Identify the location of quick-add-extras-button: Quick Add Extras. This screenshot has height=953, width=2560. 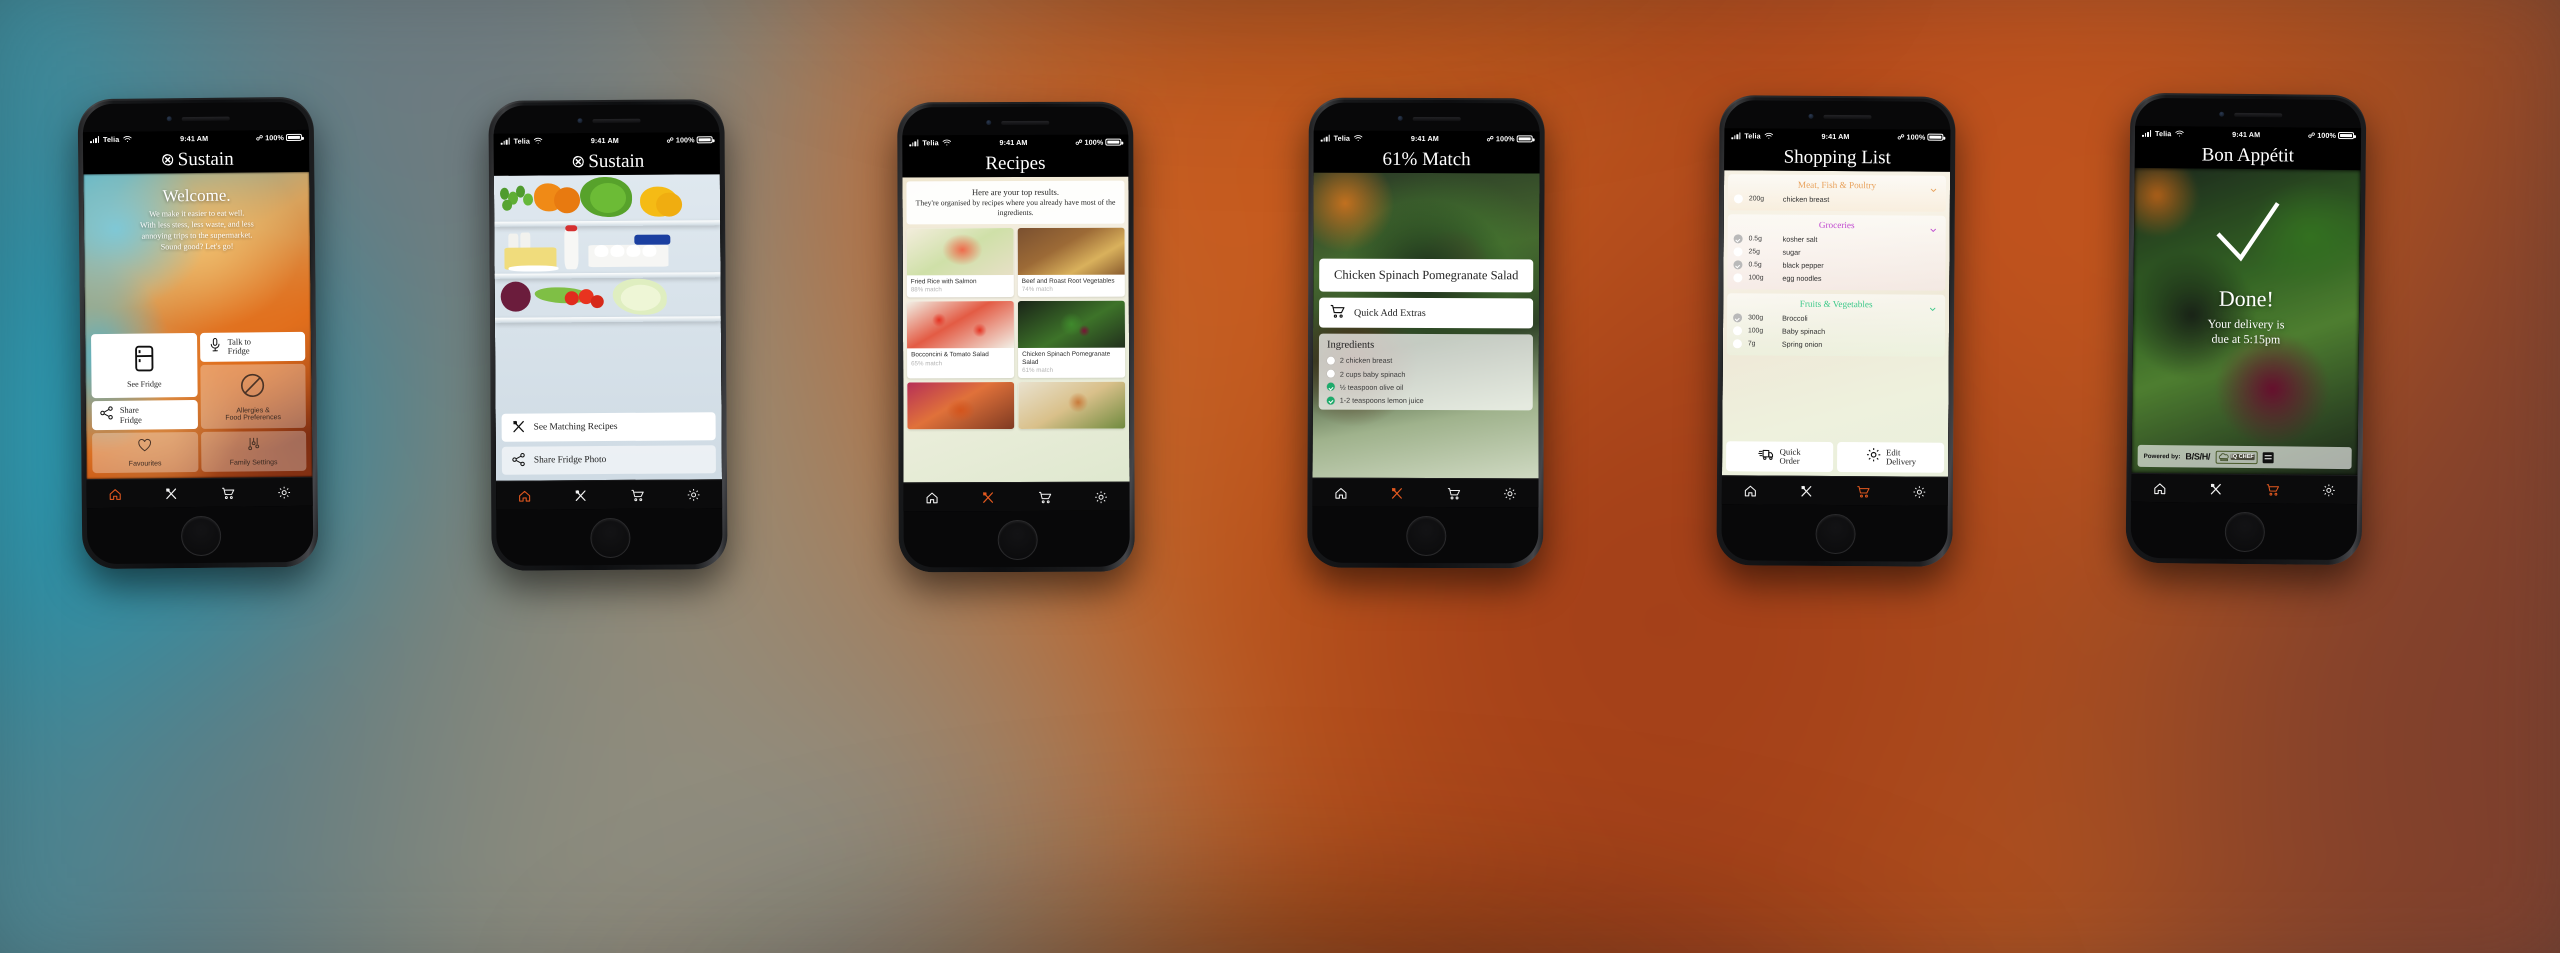
(1426, 313).